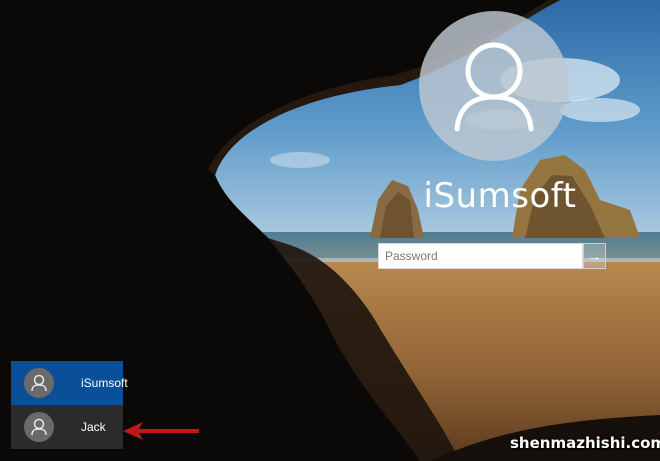  What do you see at coordinates (585, 443) in the screenshot?
I see `watermark: shenmazhishi.com` at bounding box center [585, 443].